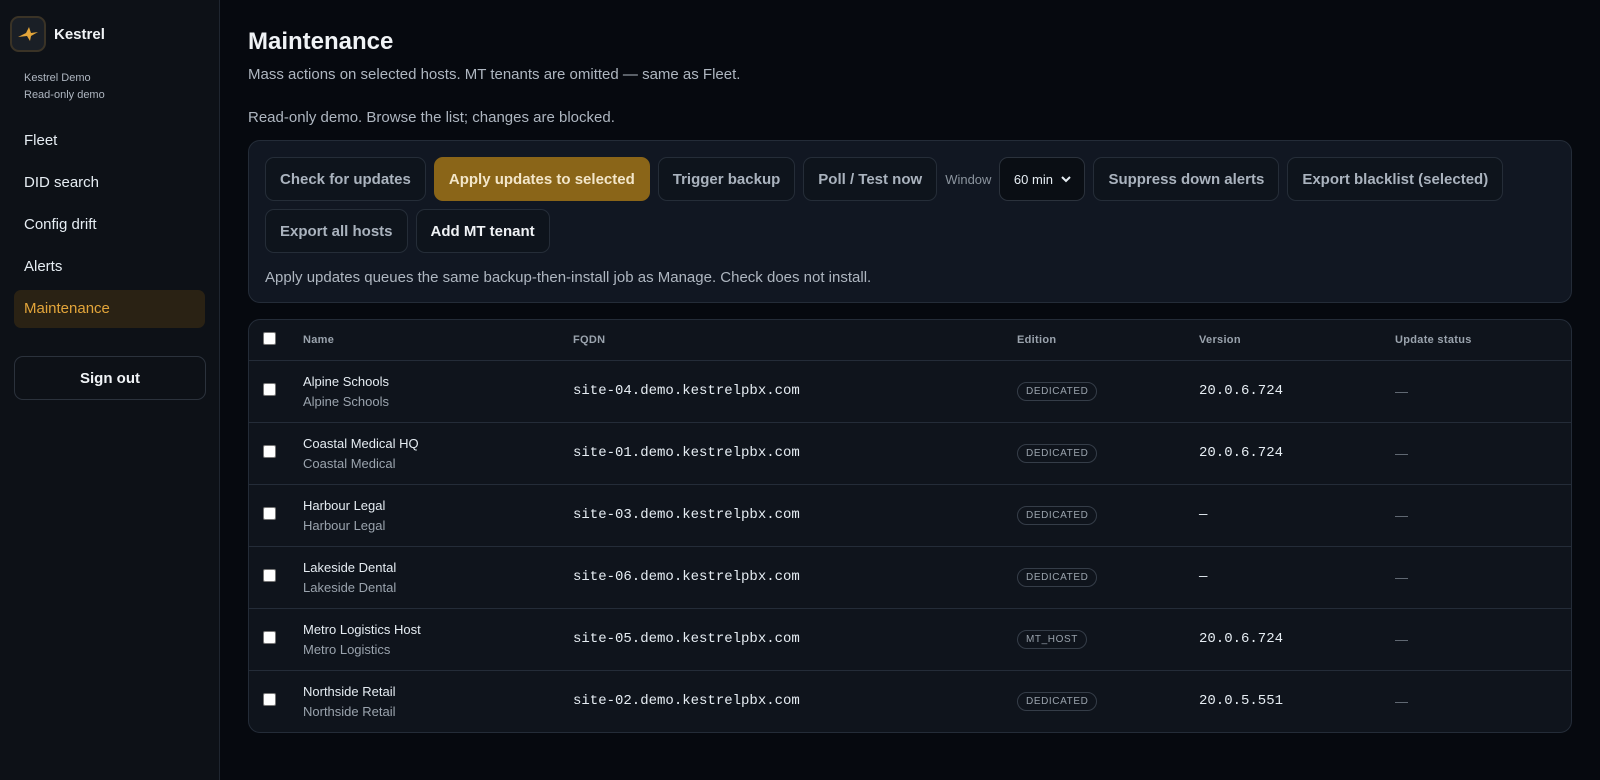  What do you see at coordinates (686, 701) in the screenshot?
I see `host-fqdn: site-02.demo.kestrelpbx.com` at bounding box center [686, 701].